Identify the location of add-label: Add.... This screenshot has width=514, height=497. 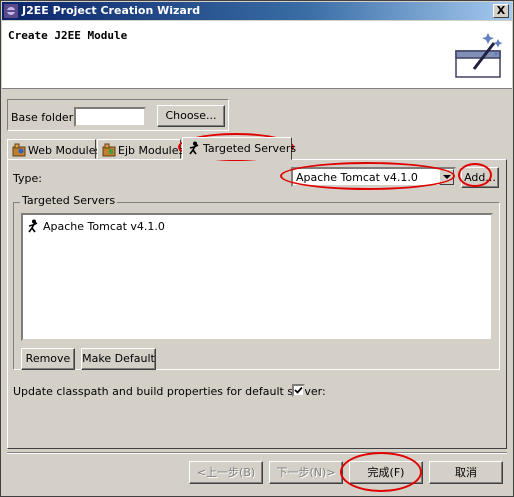
(480, 177).